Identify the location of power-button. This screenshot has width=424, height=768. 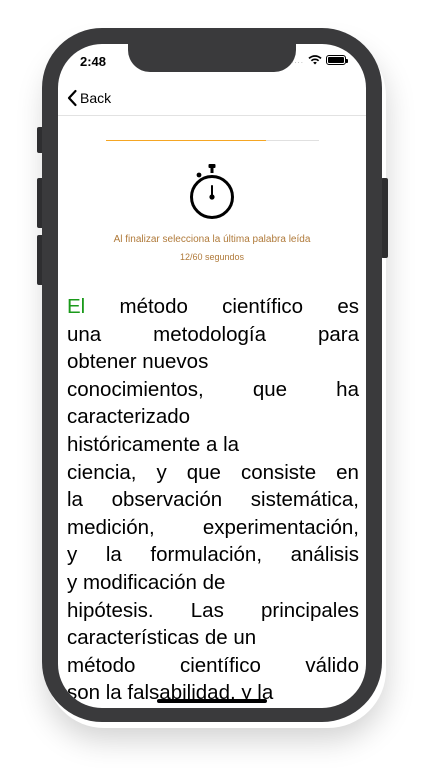
(384, 218).